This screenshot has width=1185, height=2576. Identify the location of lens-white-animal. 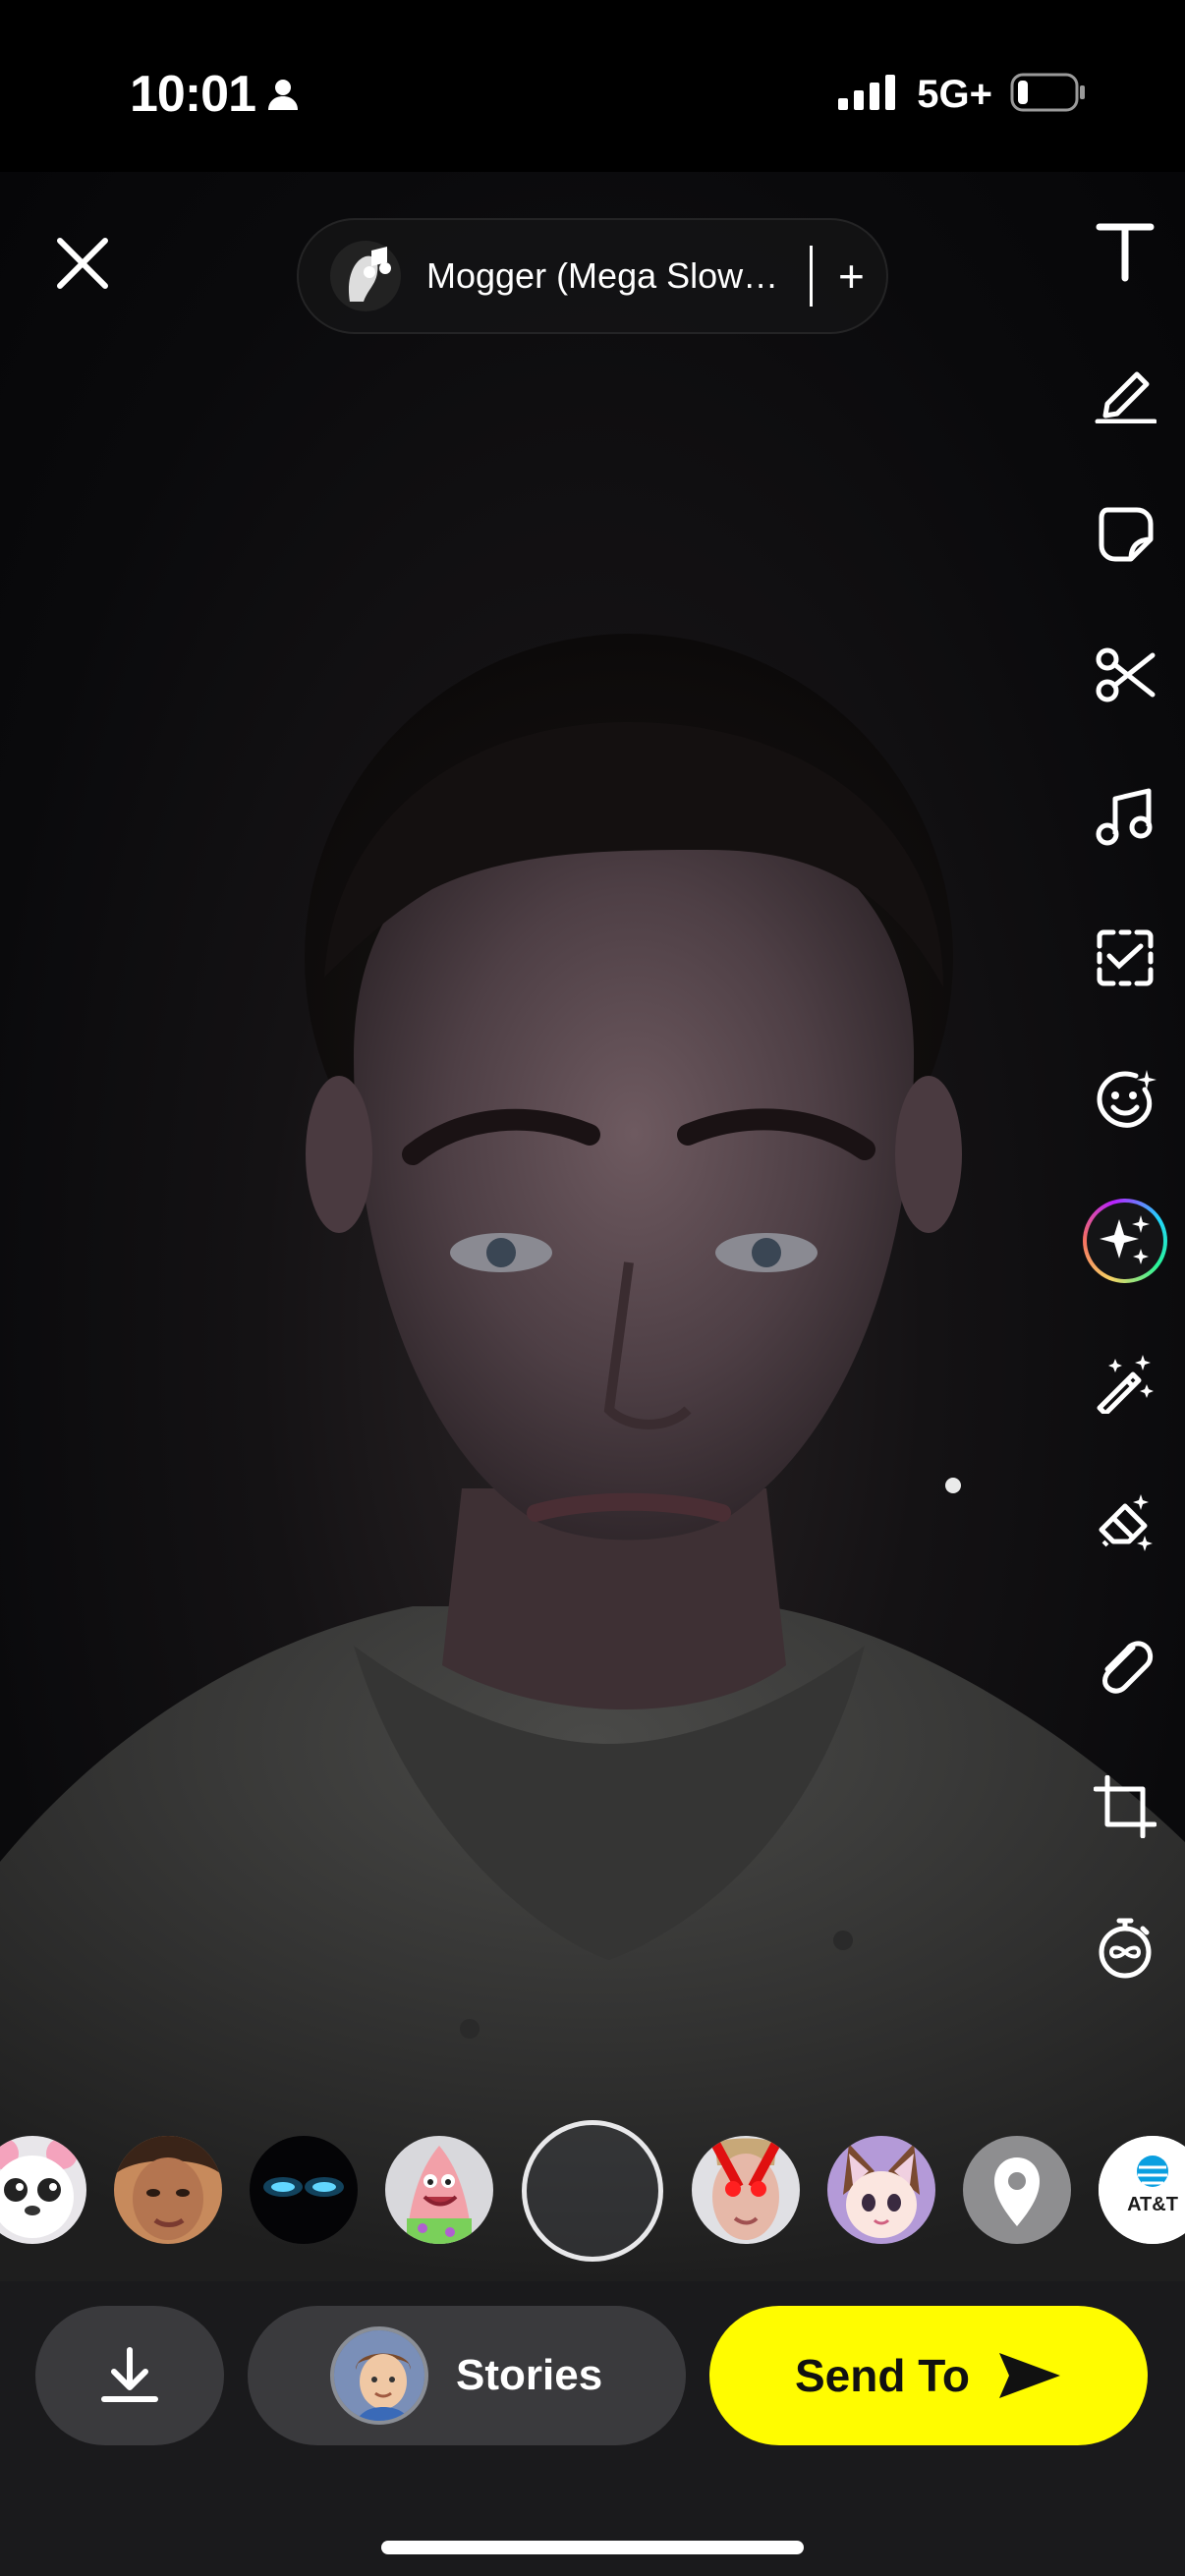
(43, 2190).